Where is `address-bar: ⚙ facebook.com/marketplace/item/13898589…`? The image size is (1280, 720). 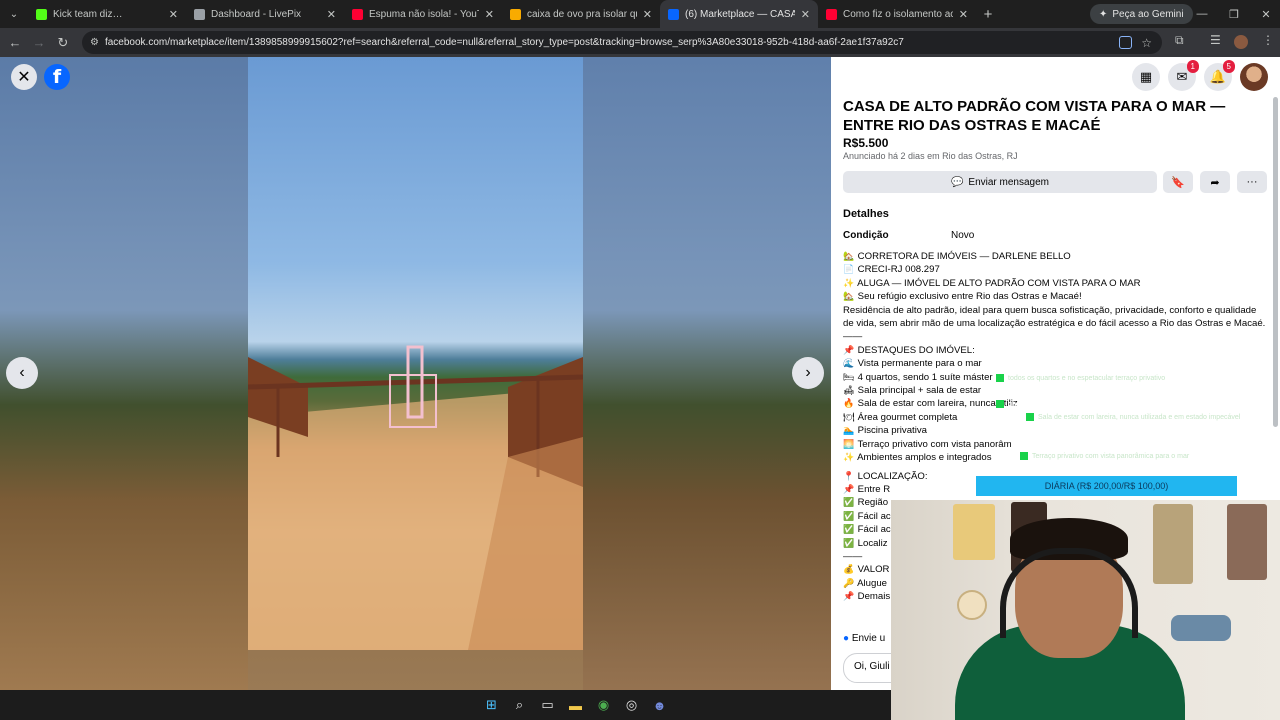
address-bar: ⚙ facebook.com/marketplace/item/13898589… is located at coordinates (622, 42).